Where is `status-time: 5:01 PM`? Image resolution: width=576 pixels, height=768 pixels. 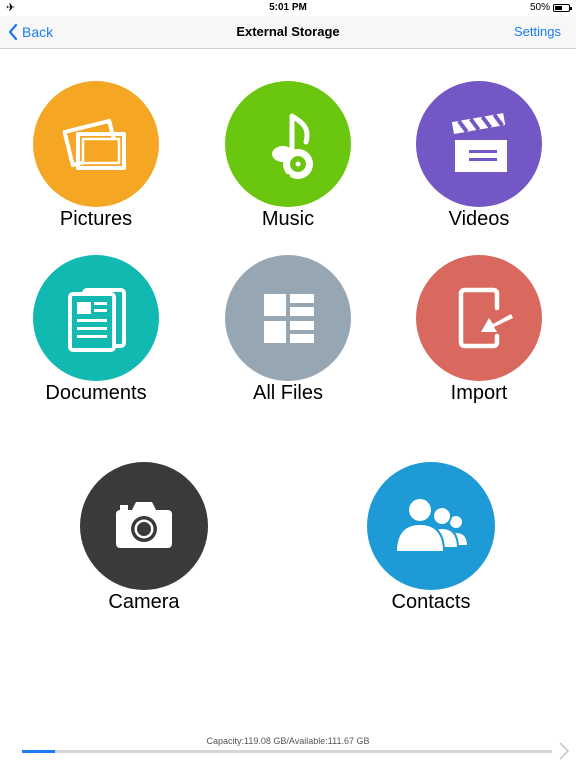 status-time: 5:01 PM is located at coordinates (288, 7).